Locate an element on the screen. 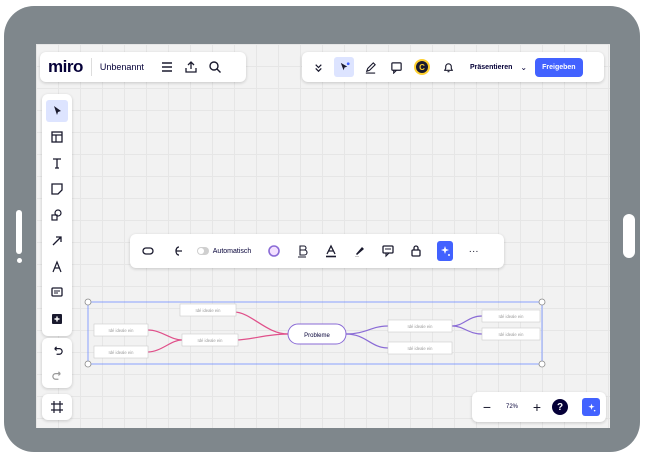  board-name: Unbenannt is located at coordinates (122, 67).